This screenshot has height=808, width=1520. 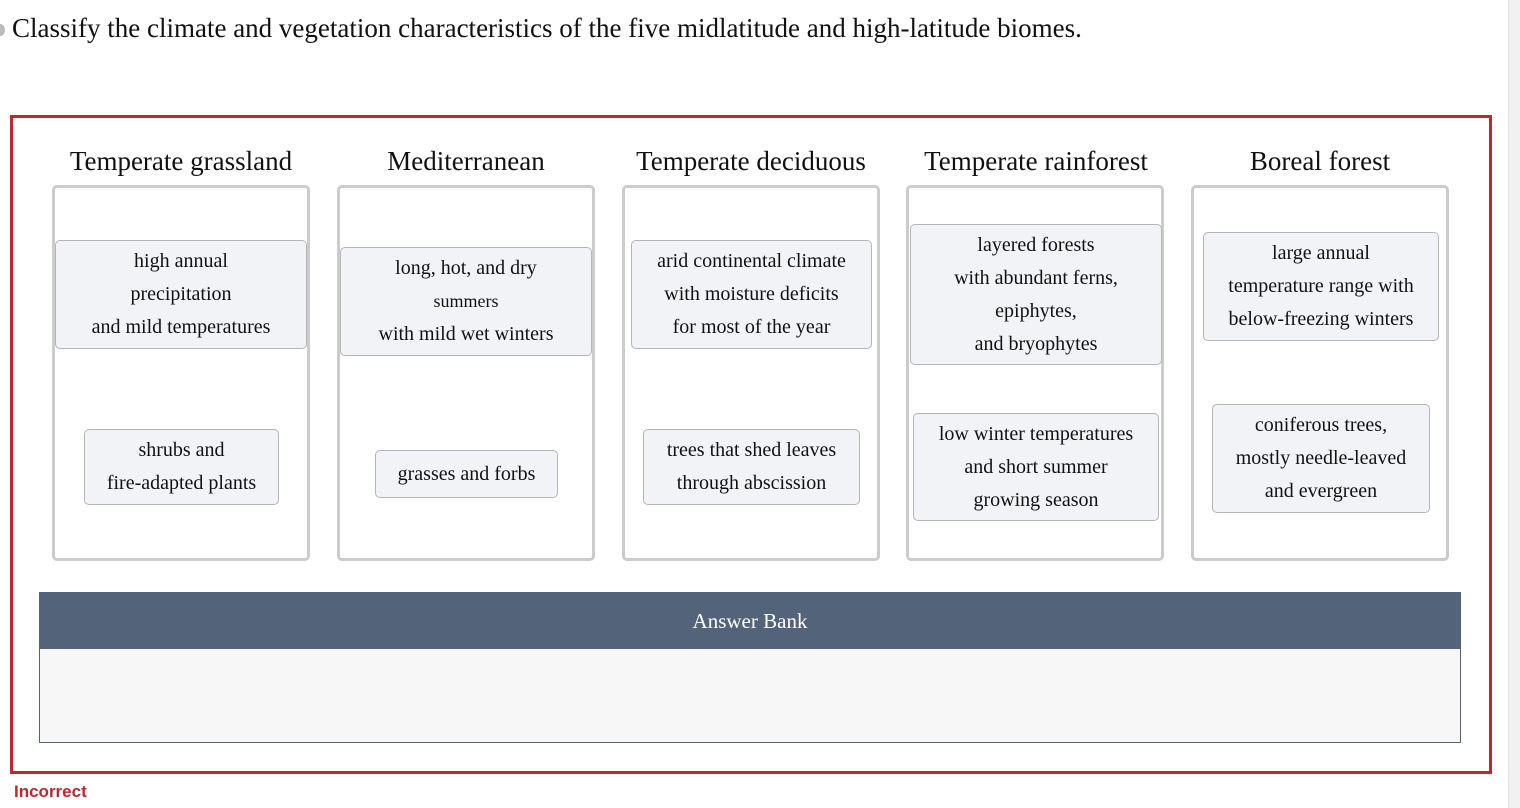 What do you see at coordinates (751, 161) in the screenshot?
I see `category-title-temperate-deciduous: Temperate deciduous` at bounding box center [751, 161].